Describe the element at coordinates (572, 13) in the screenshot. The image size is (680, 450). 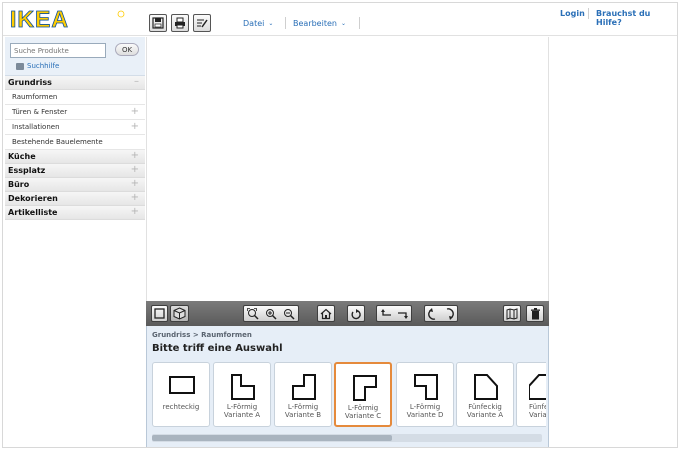
I see `login-link: Login` at that location.